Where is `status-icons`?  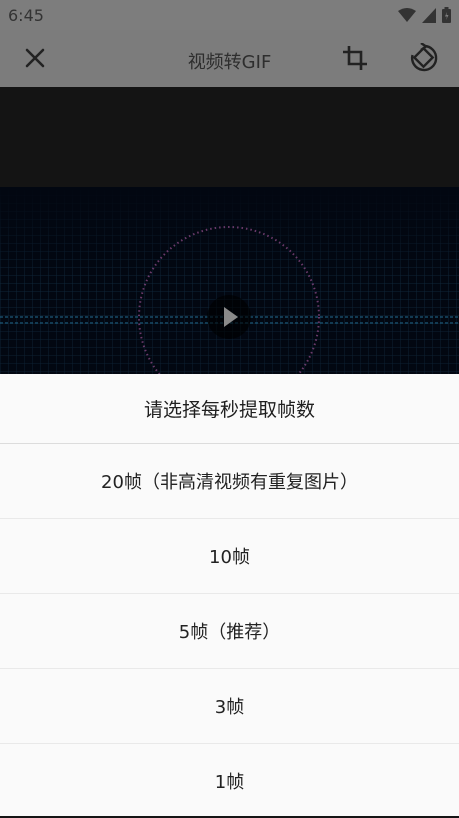 status-icons is located at coordinates (424, 15).